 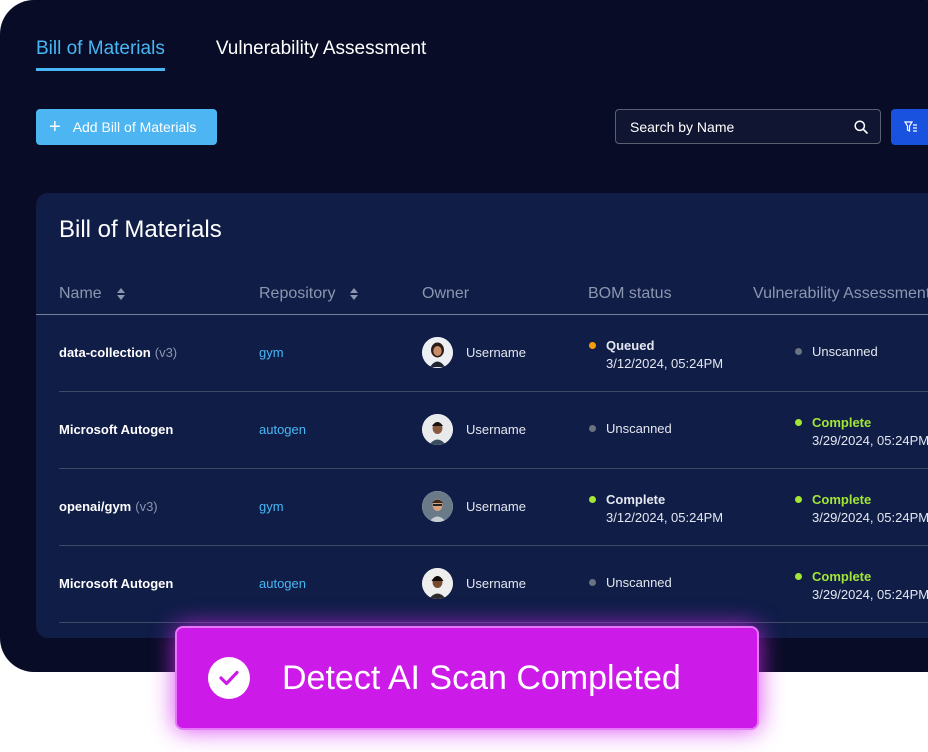 I want to click on row-name: openai/gym, so click(x=95, y=506).